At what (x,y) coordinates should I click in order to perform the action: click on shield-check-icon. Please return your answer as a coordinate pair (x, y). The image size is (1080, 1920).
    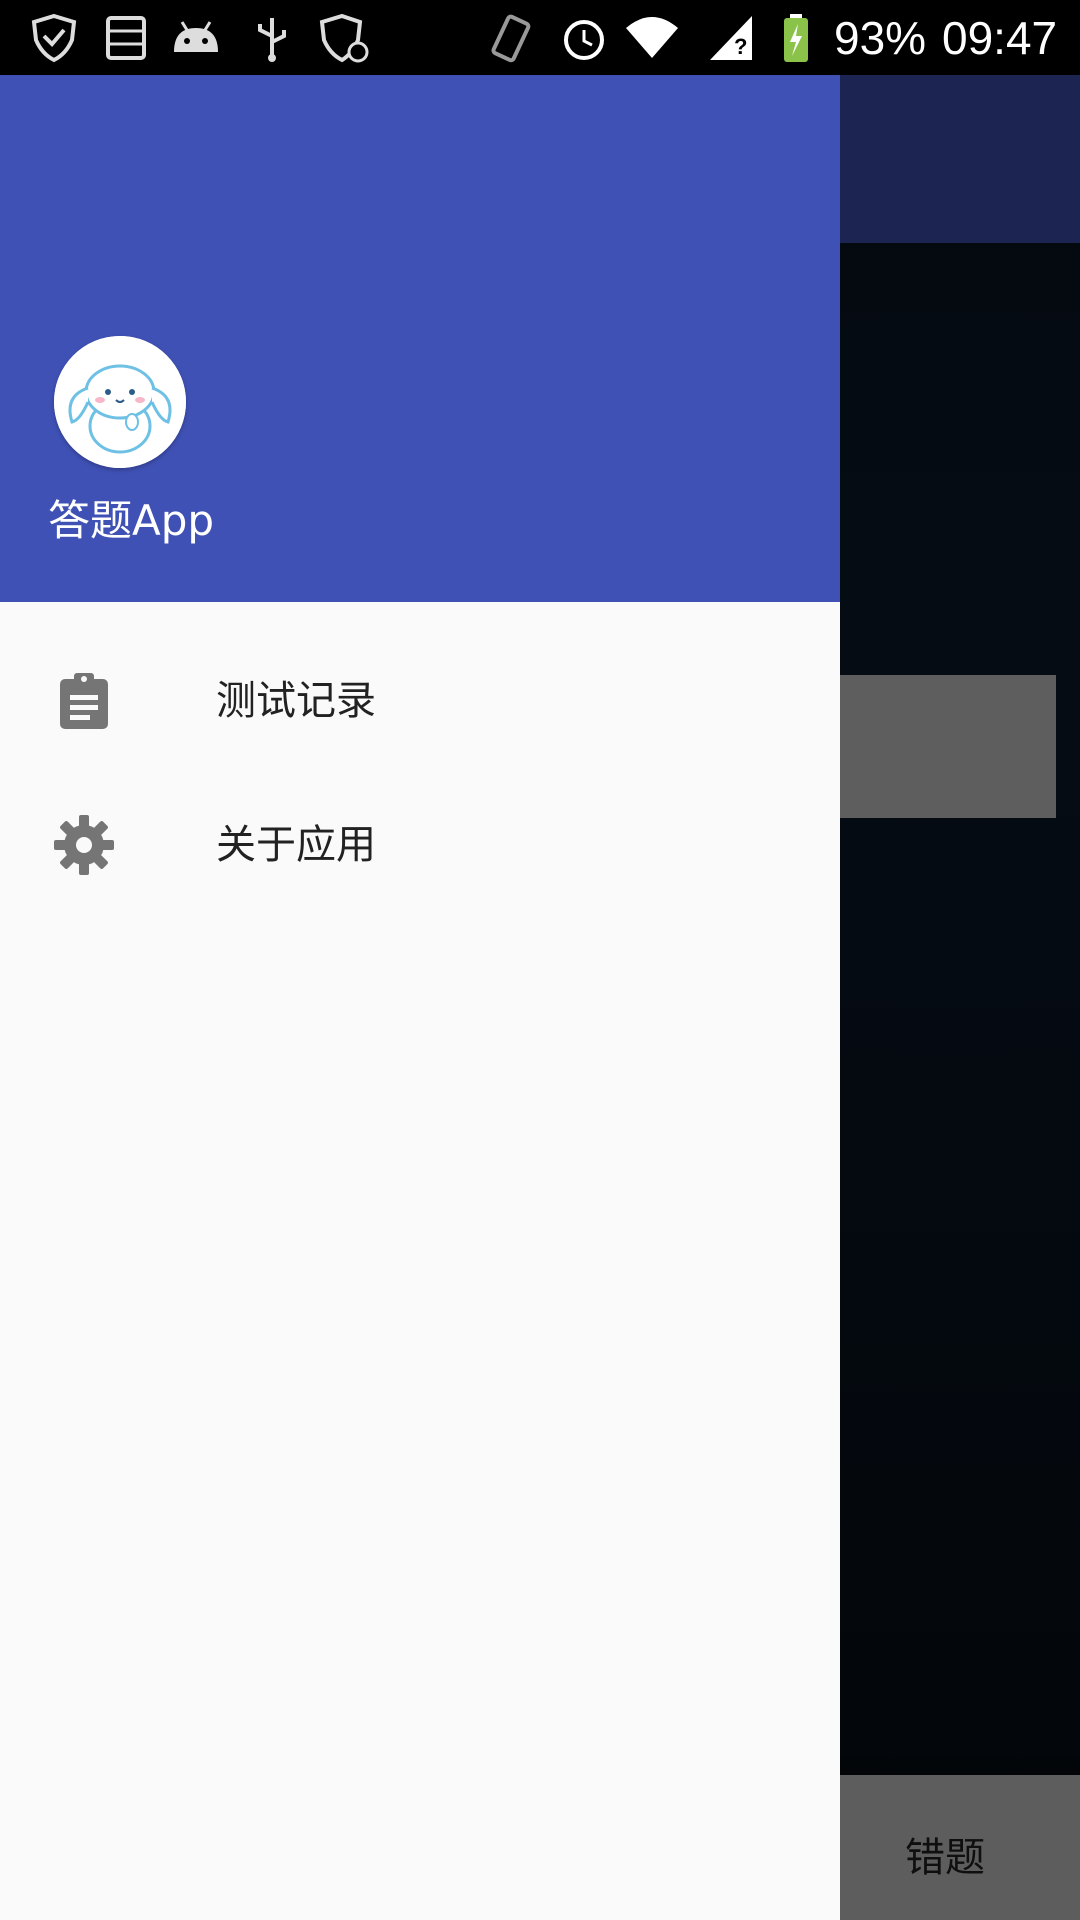
    Looking at the image, I should click on (54, 38).